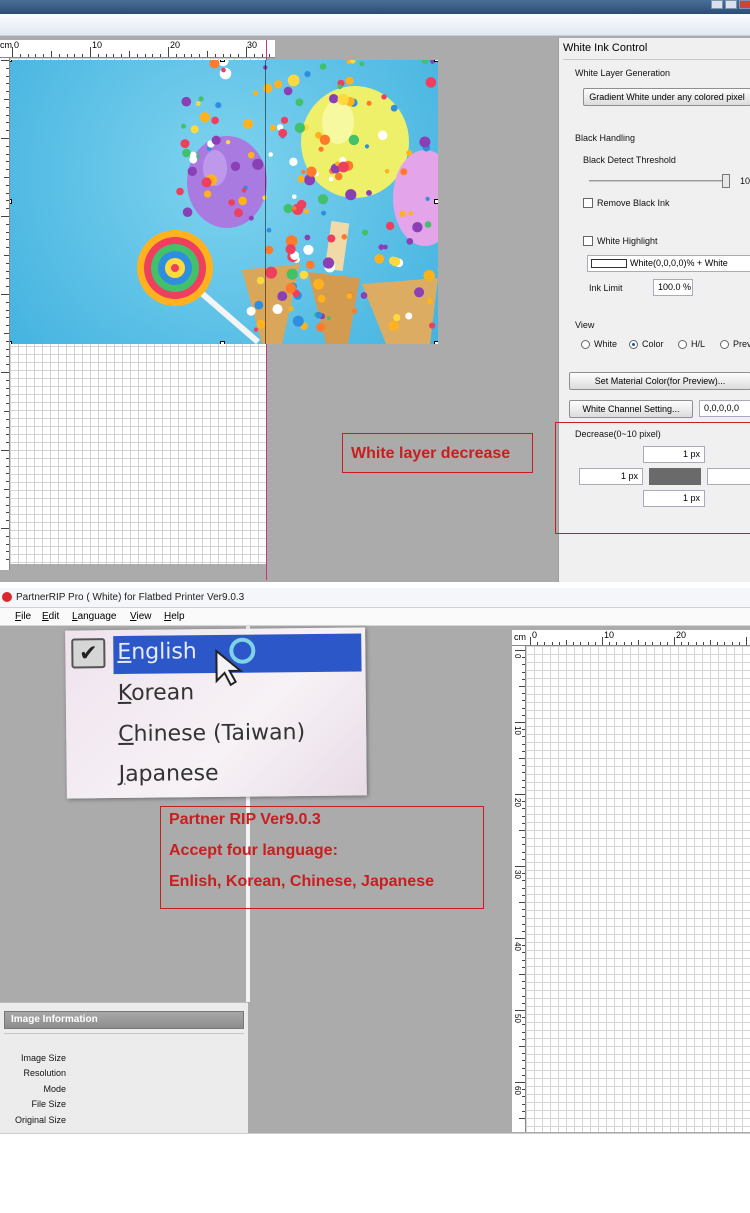 The width and height of the screenshot is (750, 1213). What do you see at coordinates (224, 202) in the screenshot?
I see `candy-image` at bounding box center [224, 202].